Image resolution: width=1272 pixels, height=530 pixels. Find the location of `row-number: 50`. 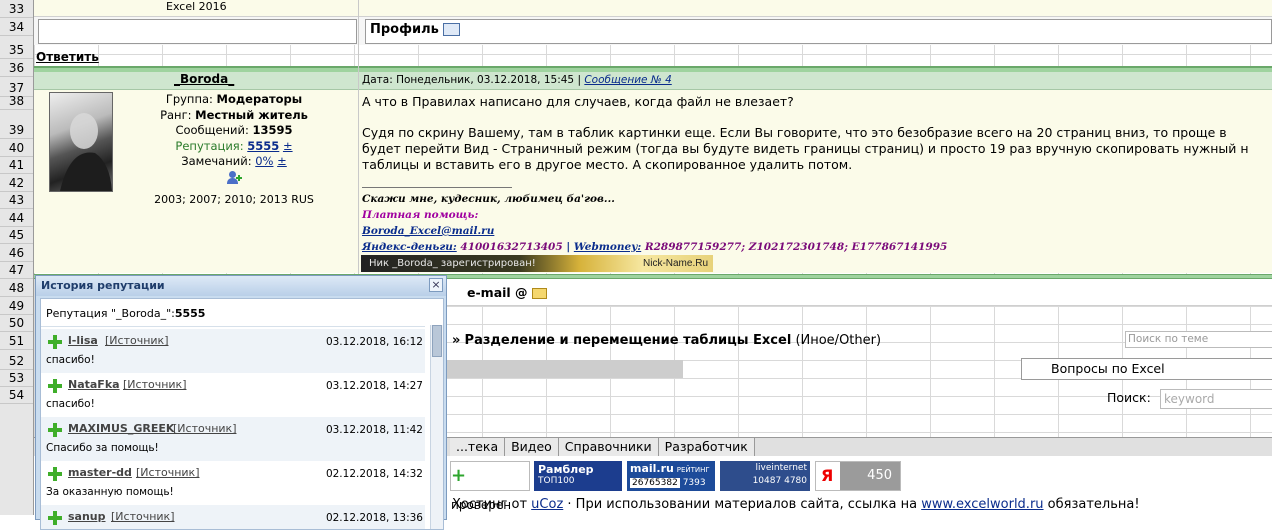

row-number: 50 is located at coordinates (16, 323).